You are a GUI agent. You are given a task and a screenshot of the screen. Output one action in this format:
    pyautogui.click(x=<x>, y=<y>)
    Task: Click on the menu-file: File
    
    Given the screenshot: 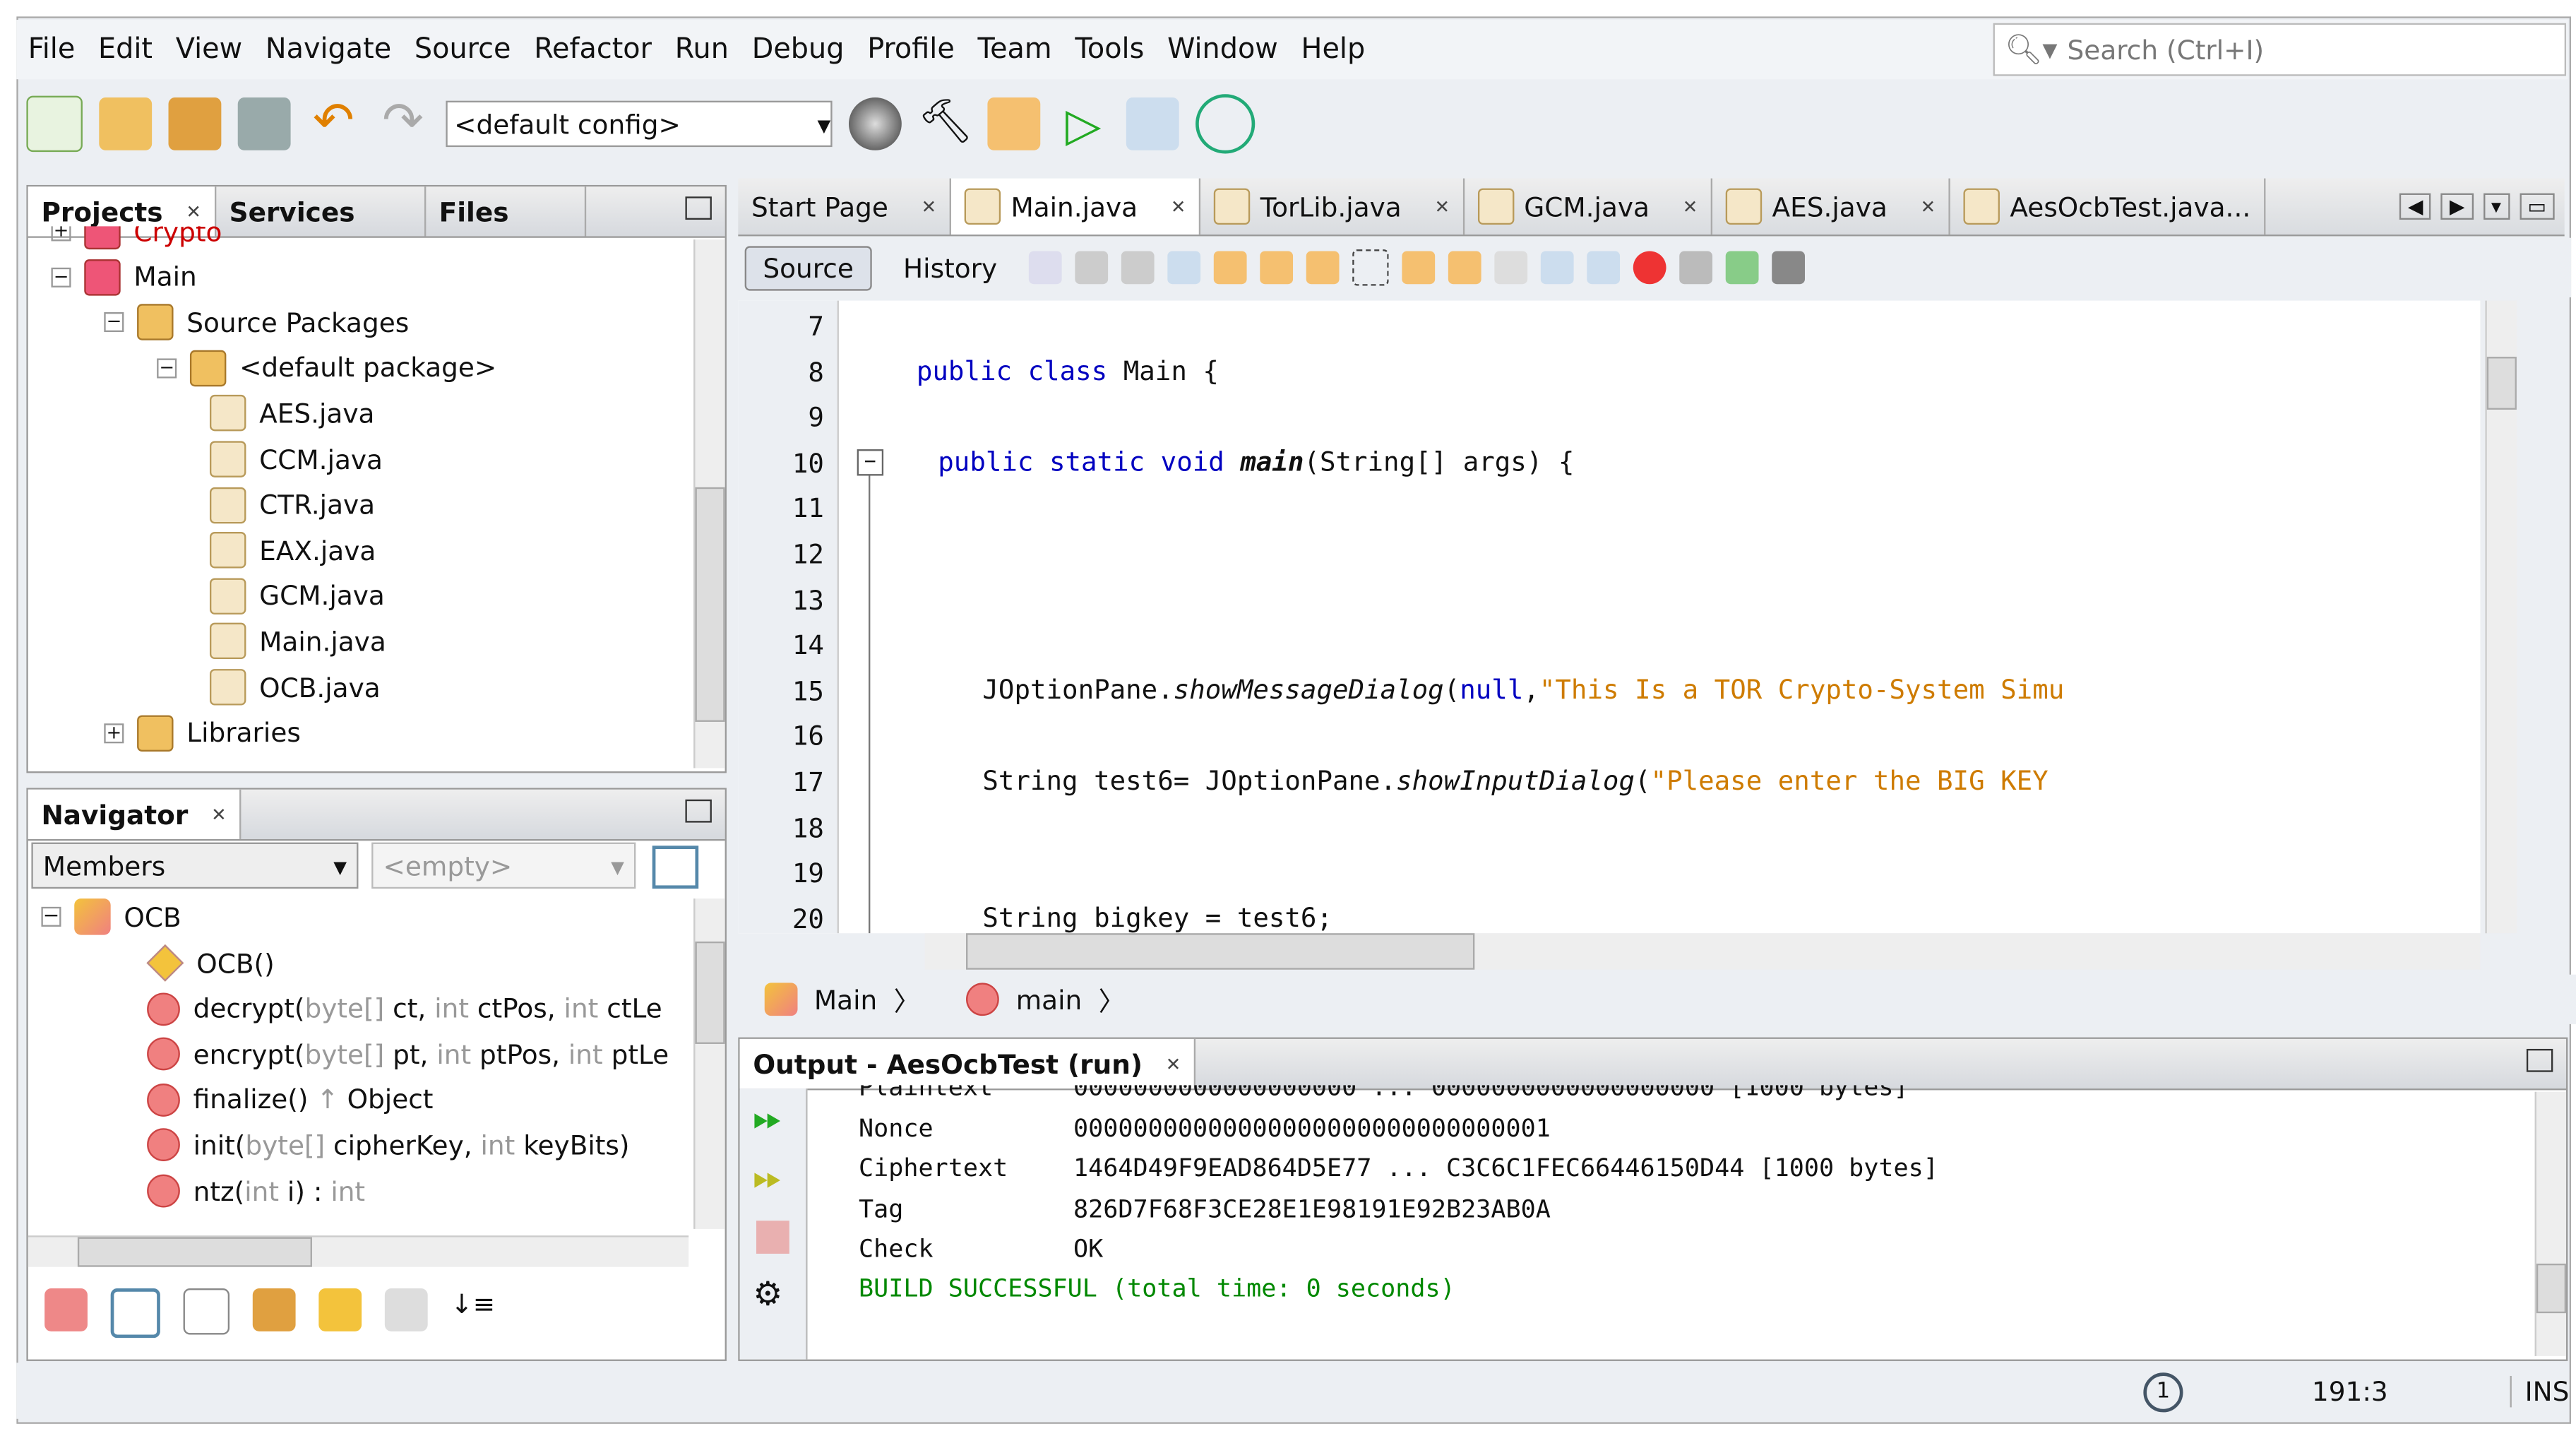 What is the action you would take?
    pyautogui.click(x=51, y=49)
    